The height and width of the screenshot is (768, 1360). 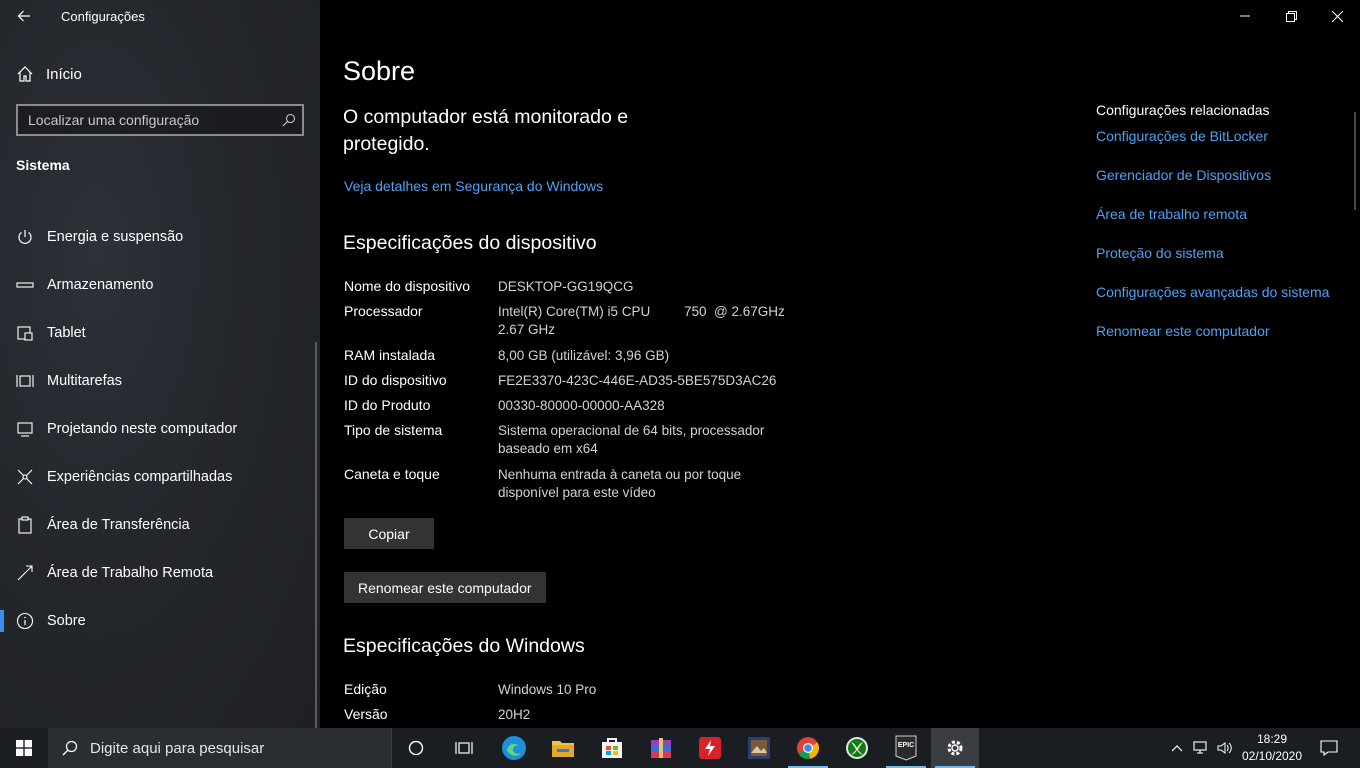 I want to click on spec-value-version: 20H2, so click(x=514, y=714).